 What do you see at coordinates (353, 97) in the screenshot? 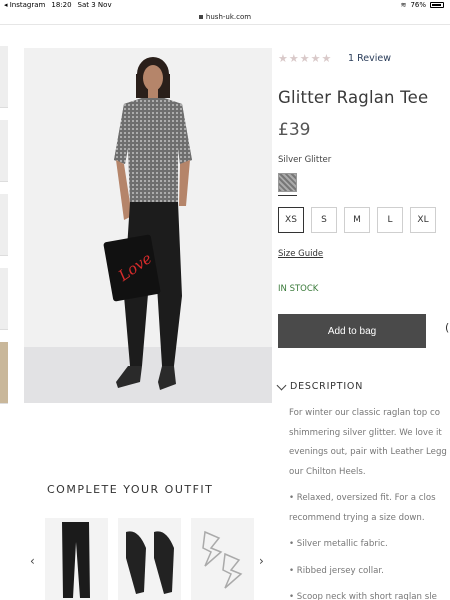
I see `product-title: Glitter Raglan Tee` at bounding box center [353, 97].